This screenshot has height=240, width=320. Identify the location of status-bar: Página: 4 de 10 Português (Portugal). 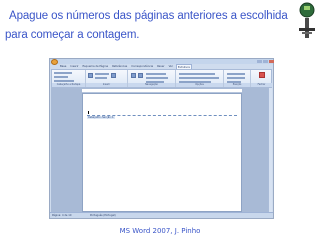
(161, 215).